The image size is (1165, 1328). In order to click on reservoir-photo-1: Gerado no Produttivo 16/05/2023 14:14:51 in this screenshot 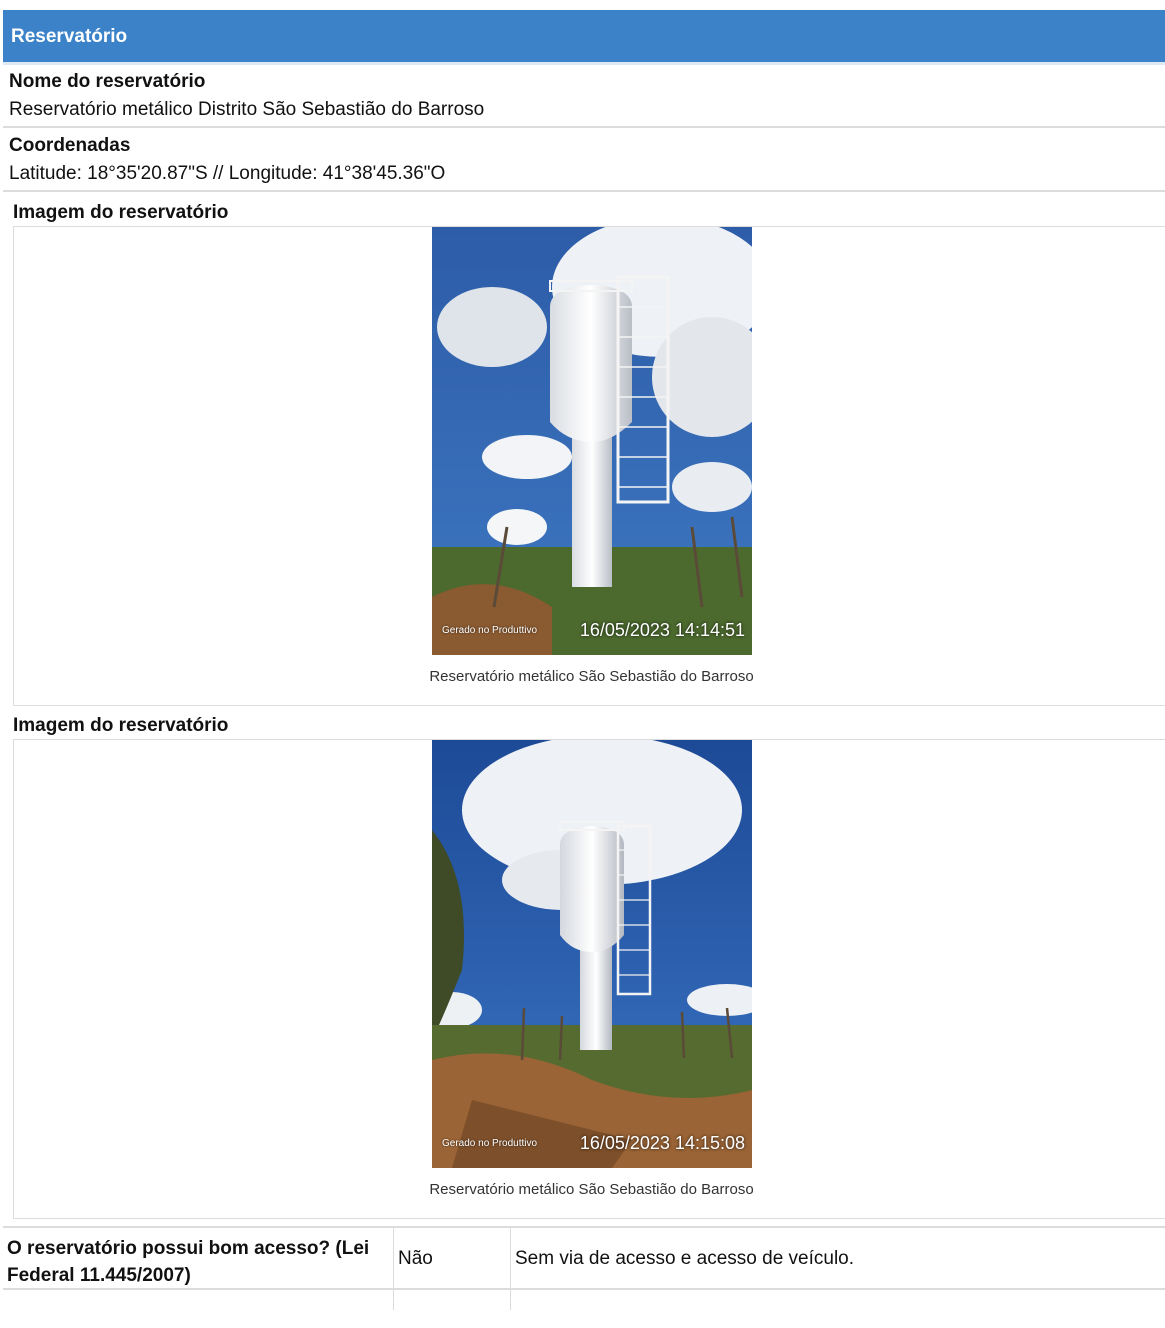, I will do `click(592, 441)`.